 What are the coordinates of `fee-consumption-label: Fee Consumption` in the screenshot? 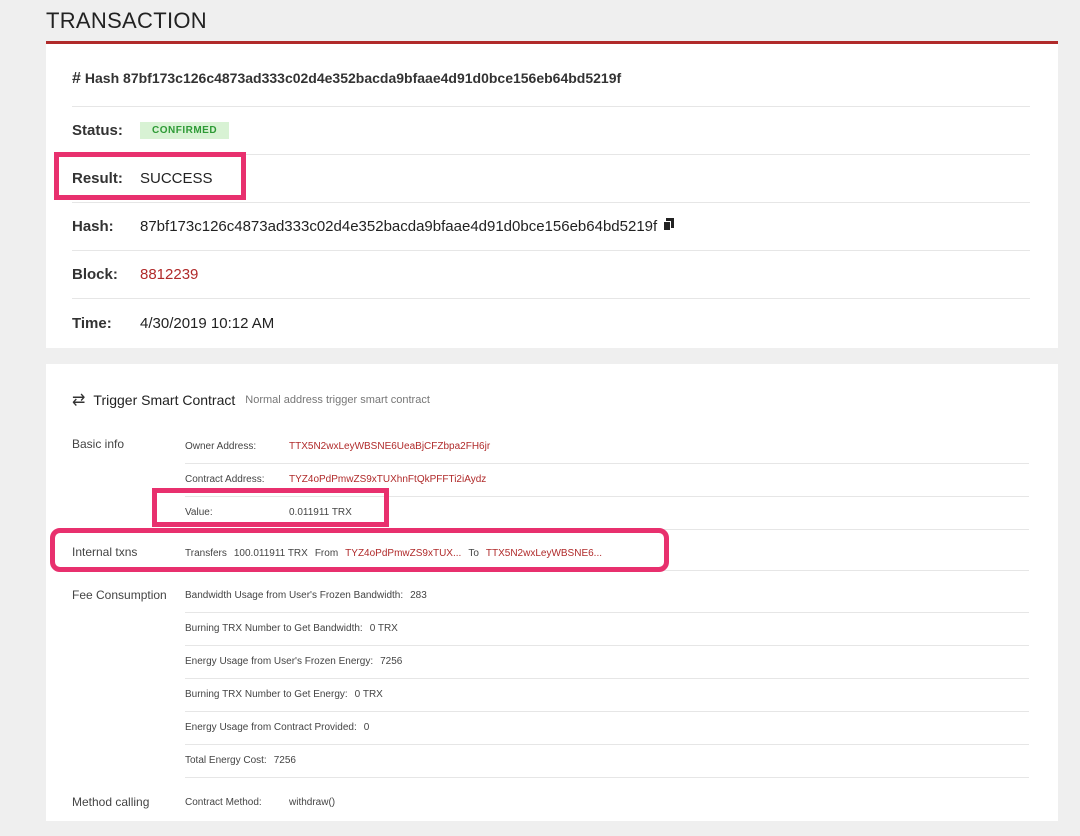 It's located at (119, 595).